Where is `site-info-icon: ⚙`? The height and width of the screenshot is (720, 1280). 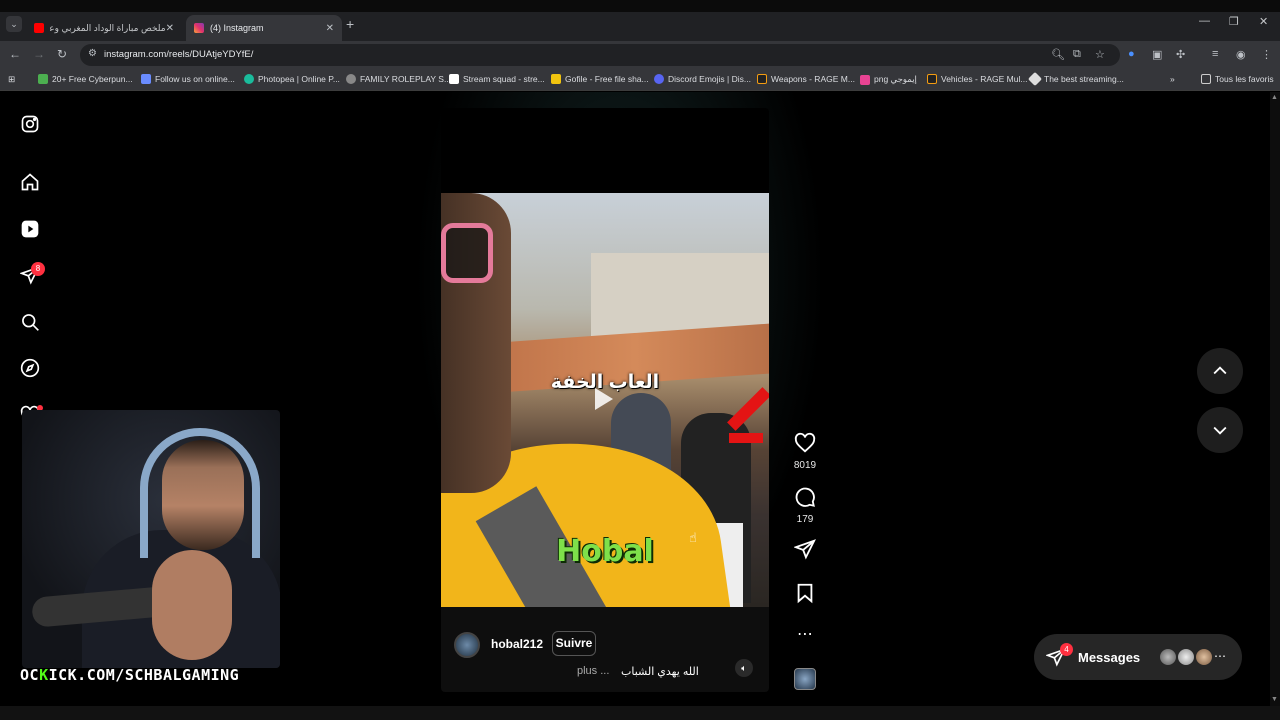
site-info-icon: ⚙ is located at coordinates (92, 53).